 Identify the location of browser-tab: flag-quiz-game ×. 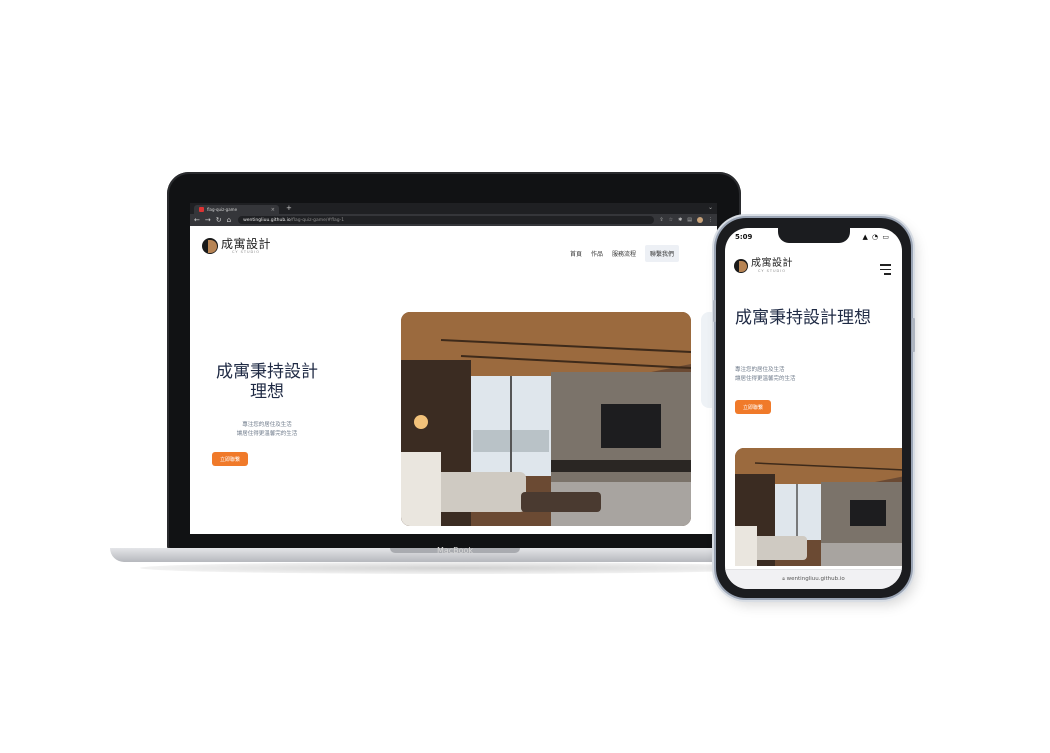
(236, 209).